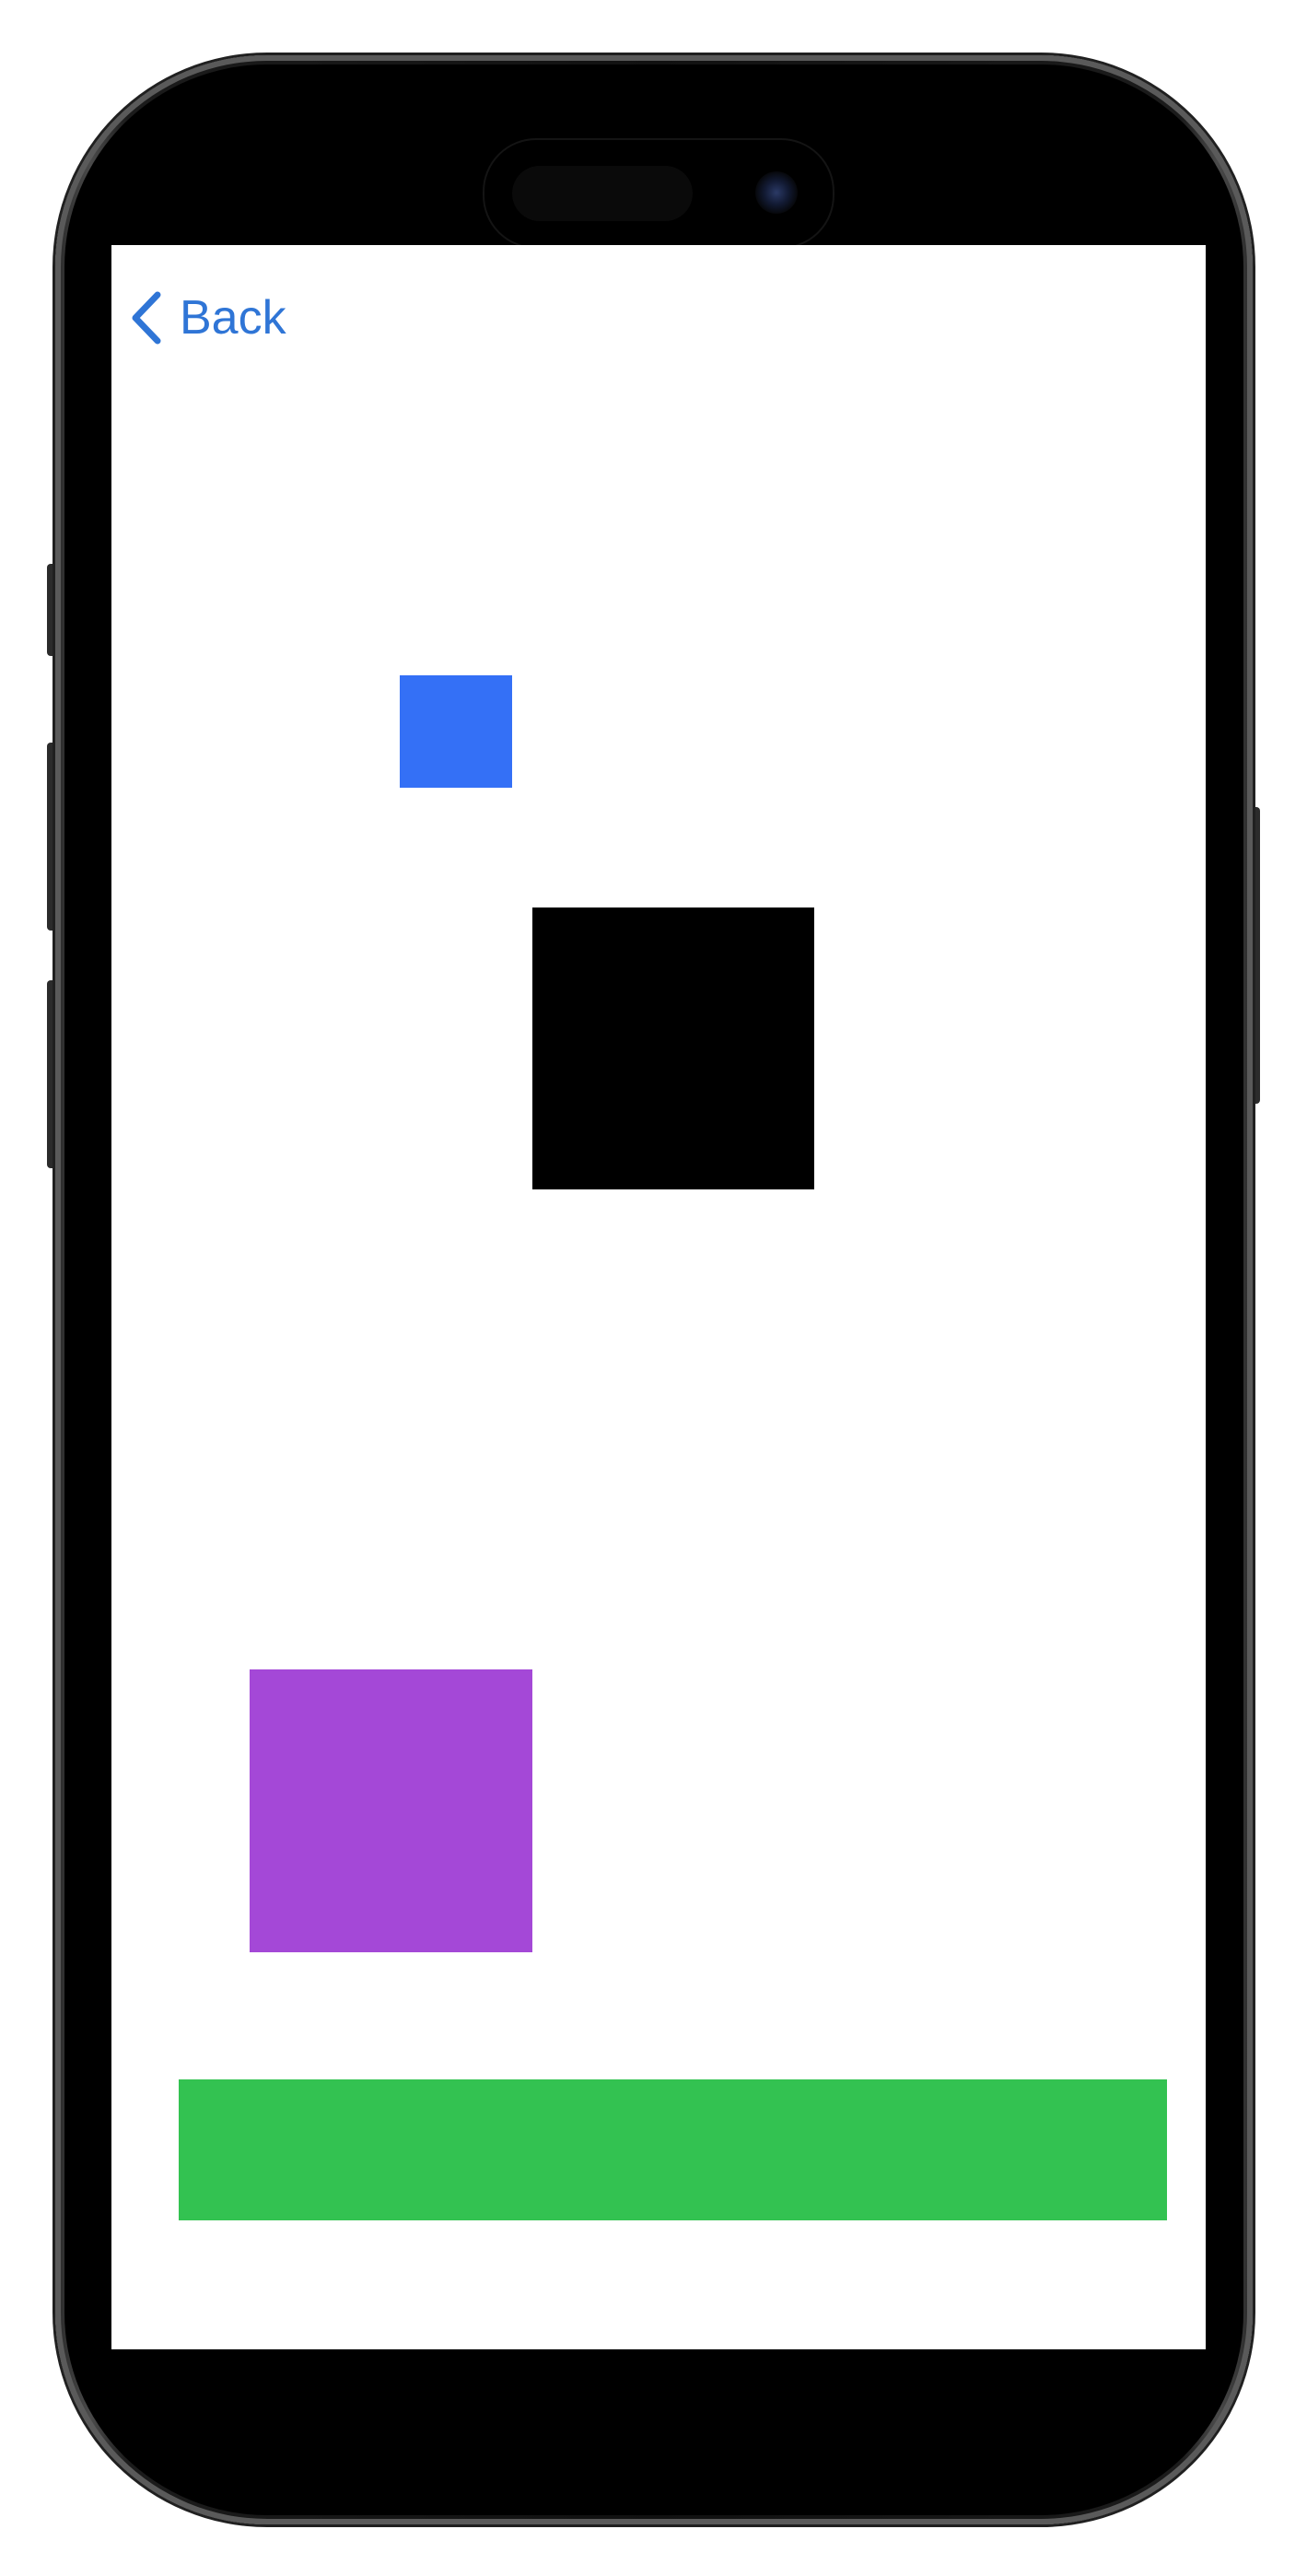 This screenshot has width=1307, height=2576. I want to click on green-bar, so click(673, 2149).